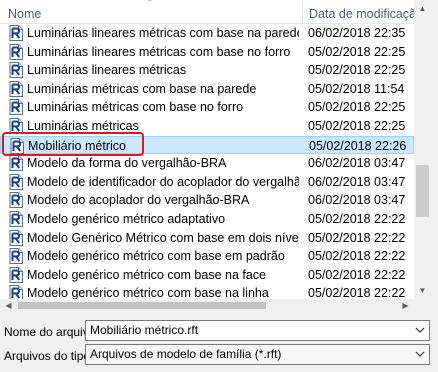 This screenshot has width=438, height=372. What do you see at coordinates (422, 149) in the screenshot?
I see `vertical-scrollbar: ▲ ▼` at bounding box center [422, 149].